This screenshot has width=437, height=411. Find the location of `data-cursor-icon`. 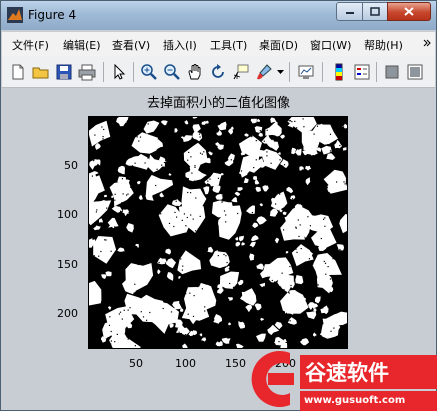

data-cursor-icon is located at coordinates (241, 72).